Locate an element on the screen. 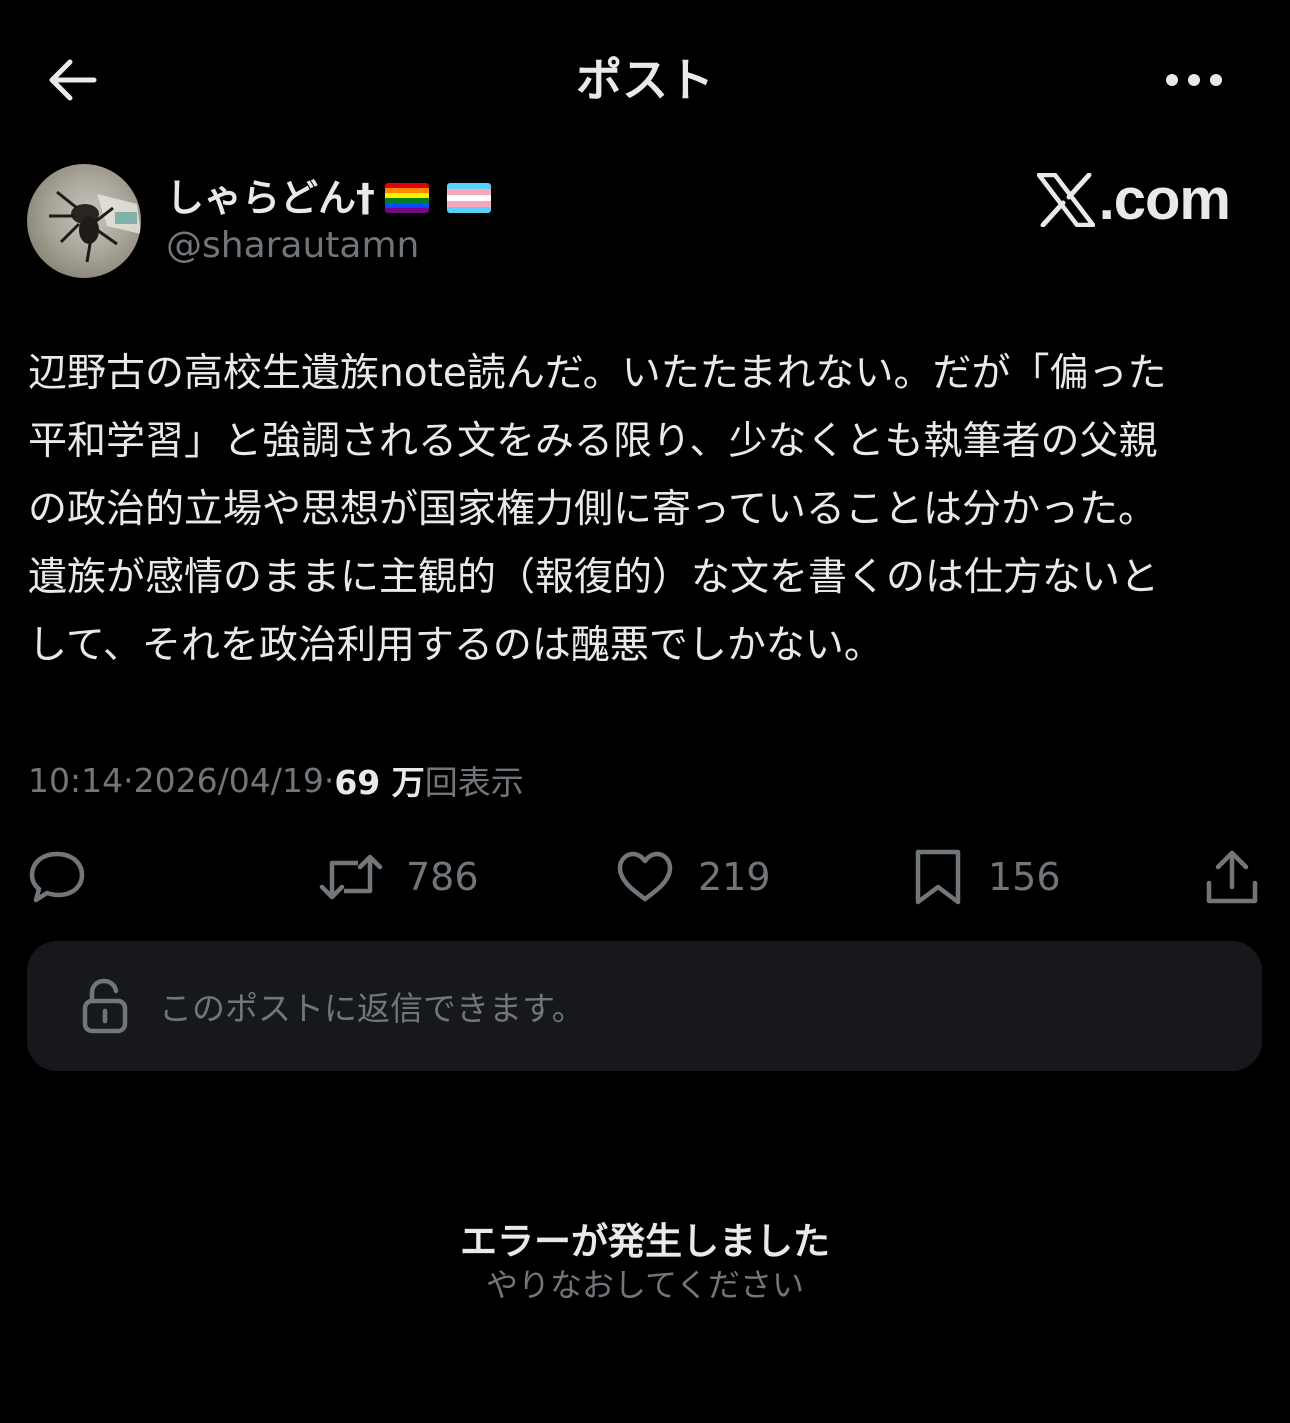  avatar is located at coordinates (84, 221).